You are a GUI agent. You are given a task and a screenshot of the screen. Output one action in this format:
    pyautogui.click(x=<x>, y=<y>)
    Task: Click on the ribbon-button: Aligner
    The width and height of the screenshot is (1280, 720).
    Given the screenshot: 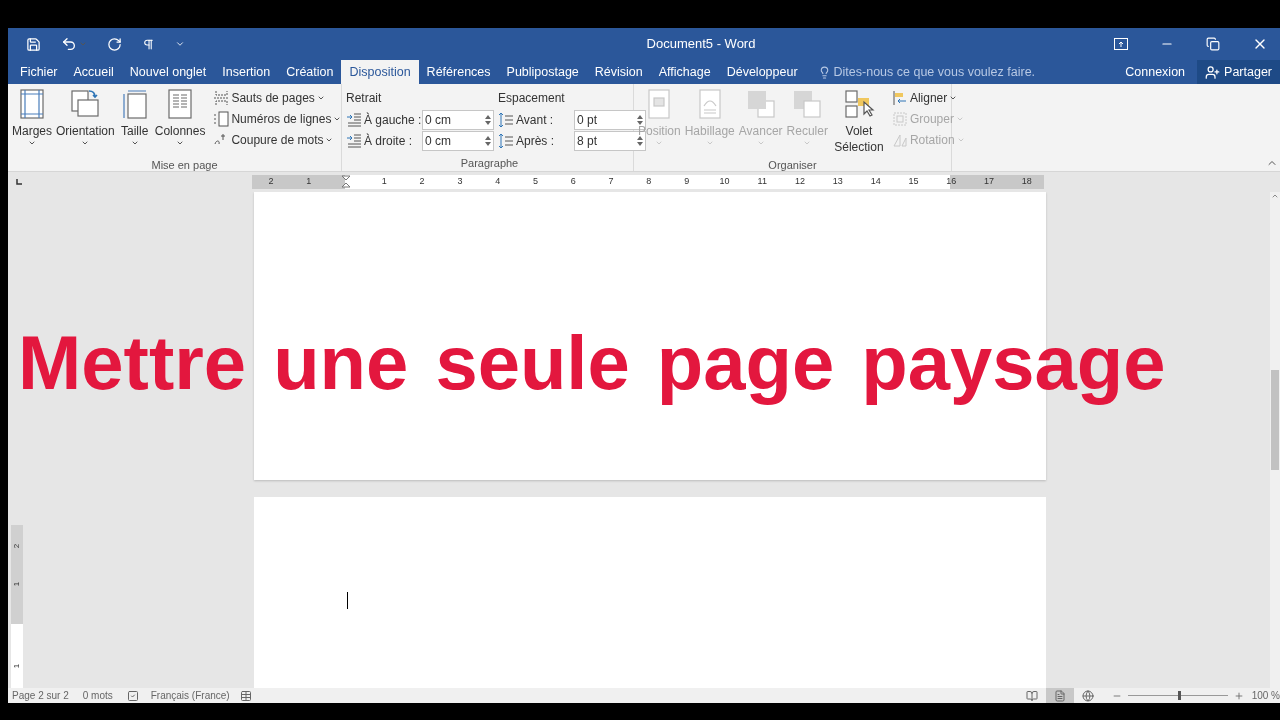 What is the action you would take?
    pyautogui.click(x=928, y=97)
    